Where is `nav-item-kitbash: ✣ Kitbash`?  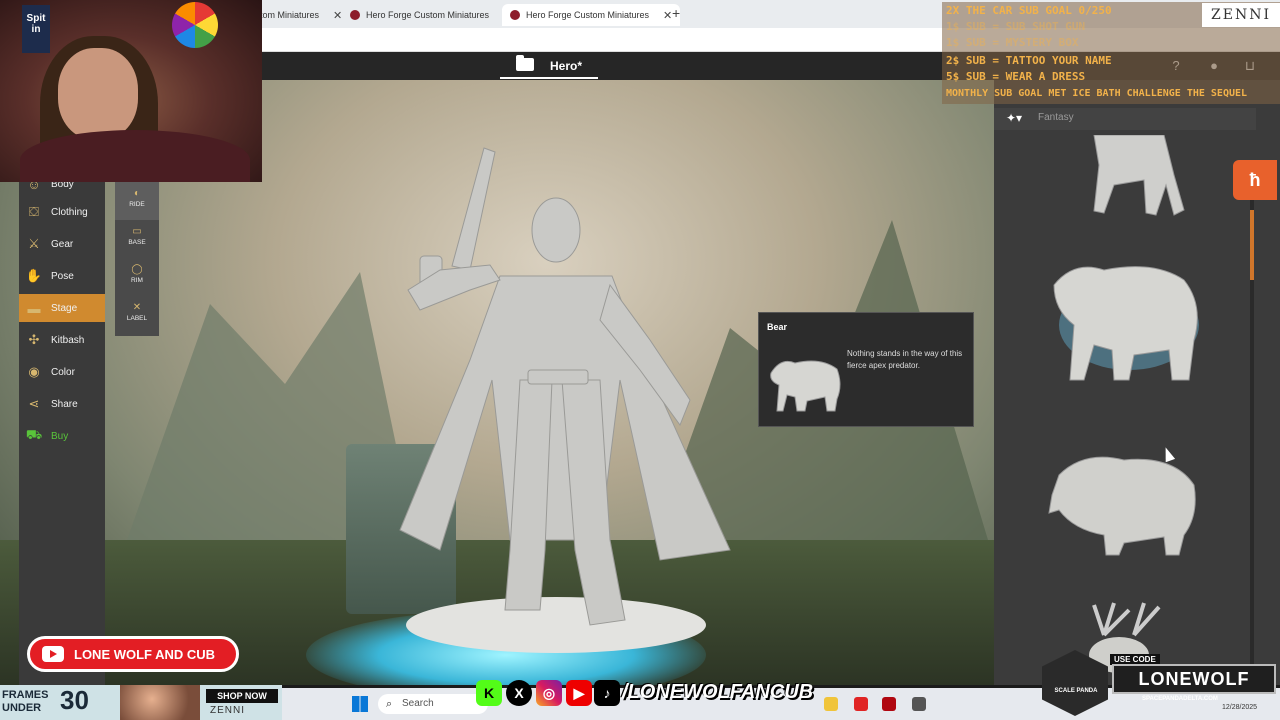 nav-item-kitbash: ✣ Kitbash is located at coordinates (62, 340).